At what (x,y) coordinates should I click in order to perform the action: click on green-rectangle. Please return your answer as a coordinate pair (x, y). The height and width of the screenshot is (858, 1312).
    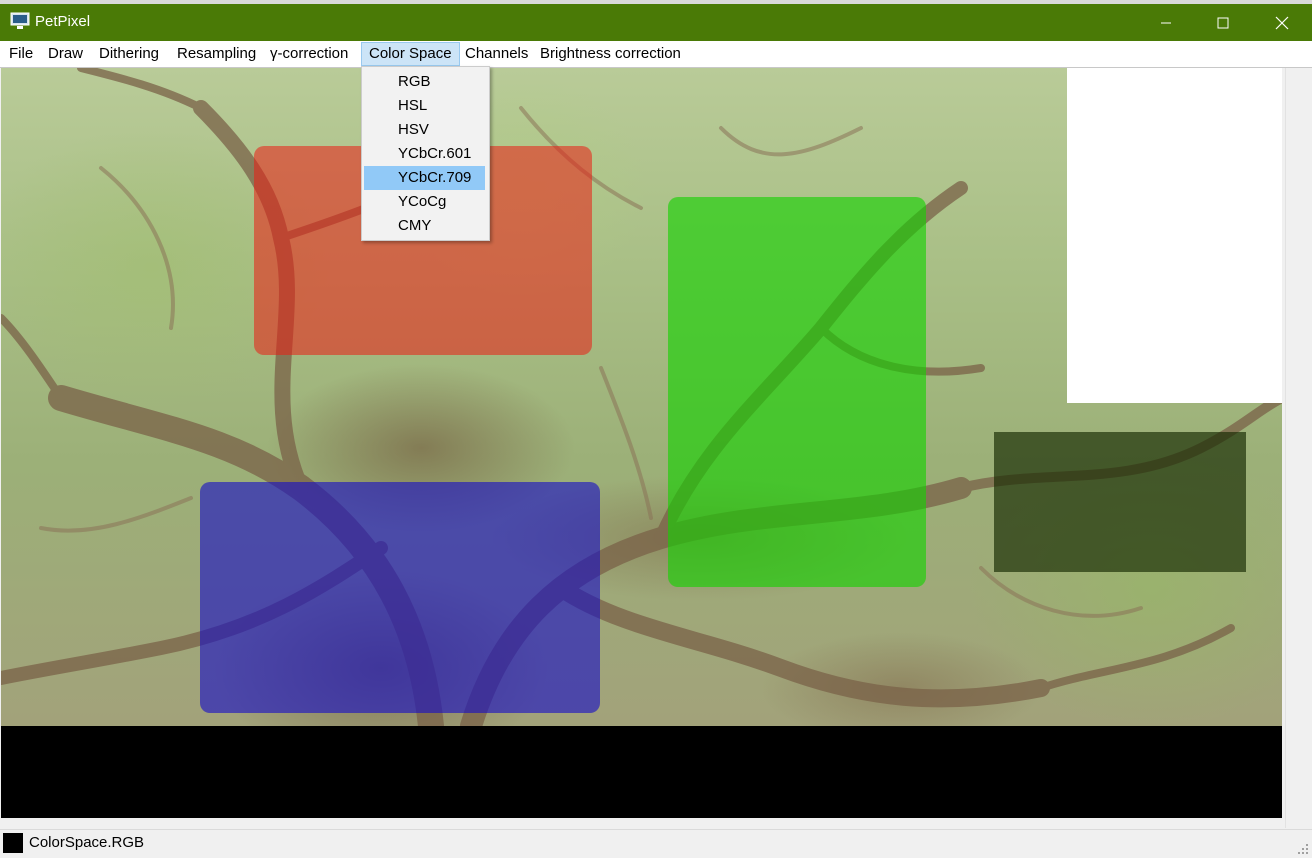
    Looking at the image, I should click on (797, 392).